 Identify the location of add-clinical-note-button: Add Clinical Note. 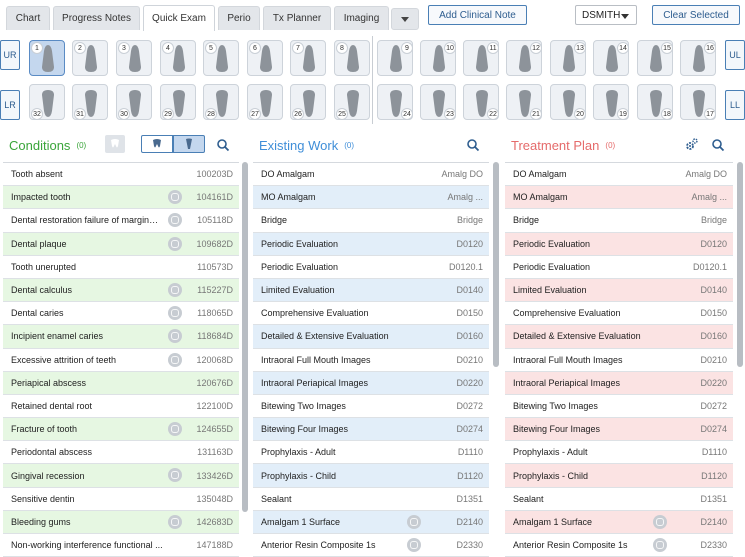
(477, 15).